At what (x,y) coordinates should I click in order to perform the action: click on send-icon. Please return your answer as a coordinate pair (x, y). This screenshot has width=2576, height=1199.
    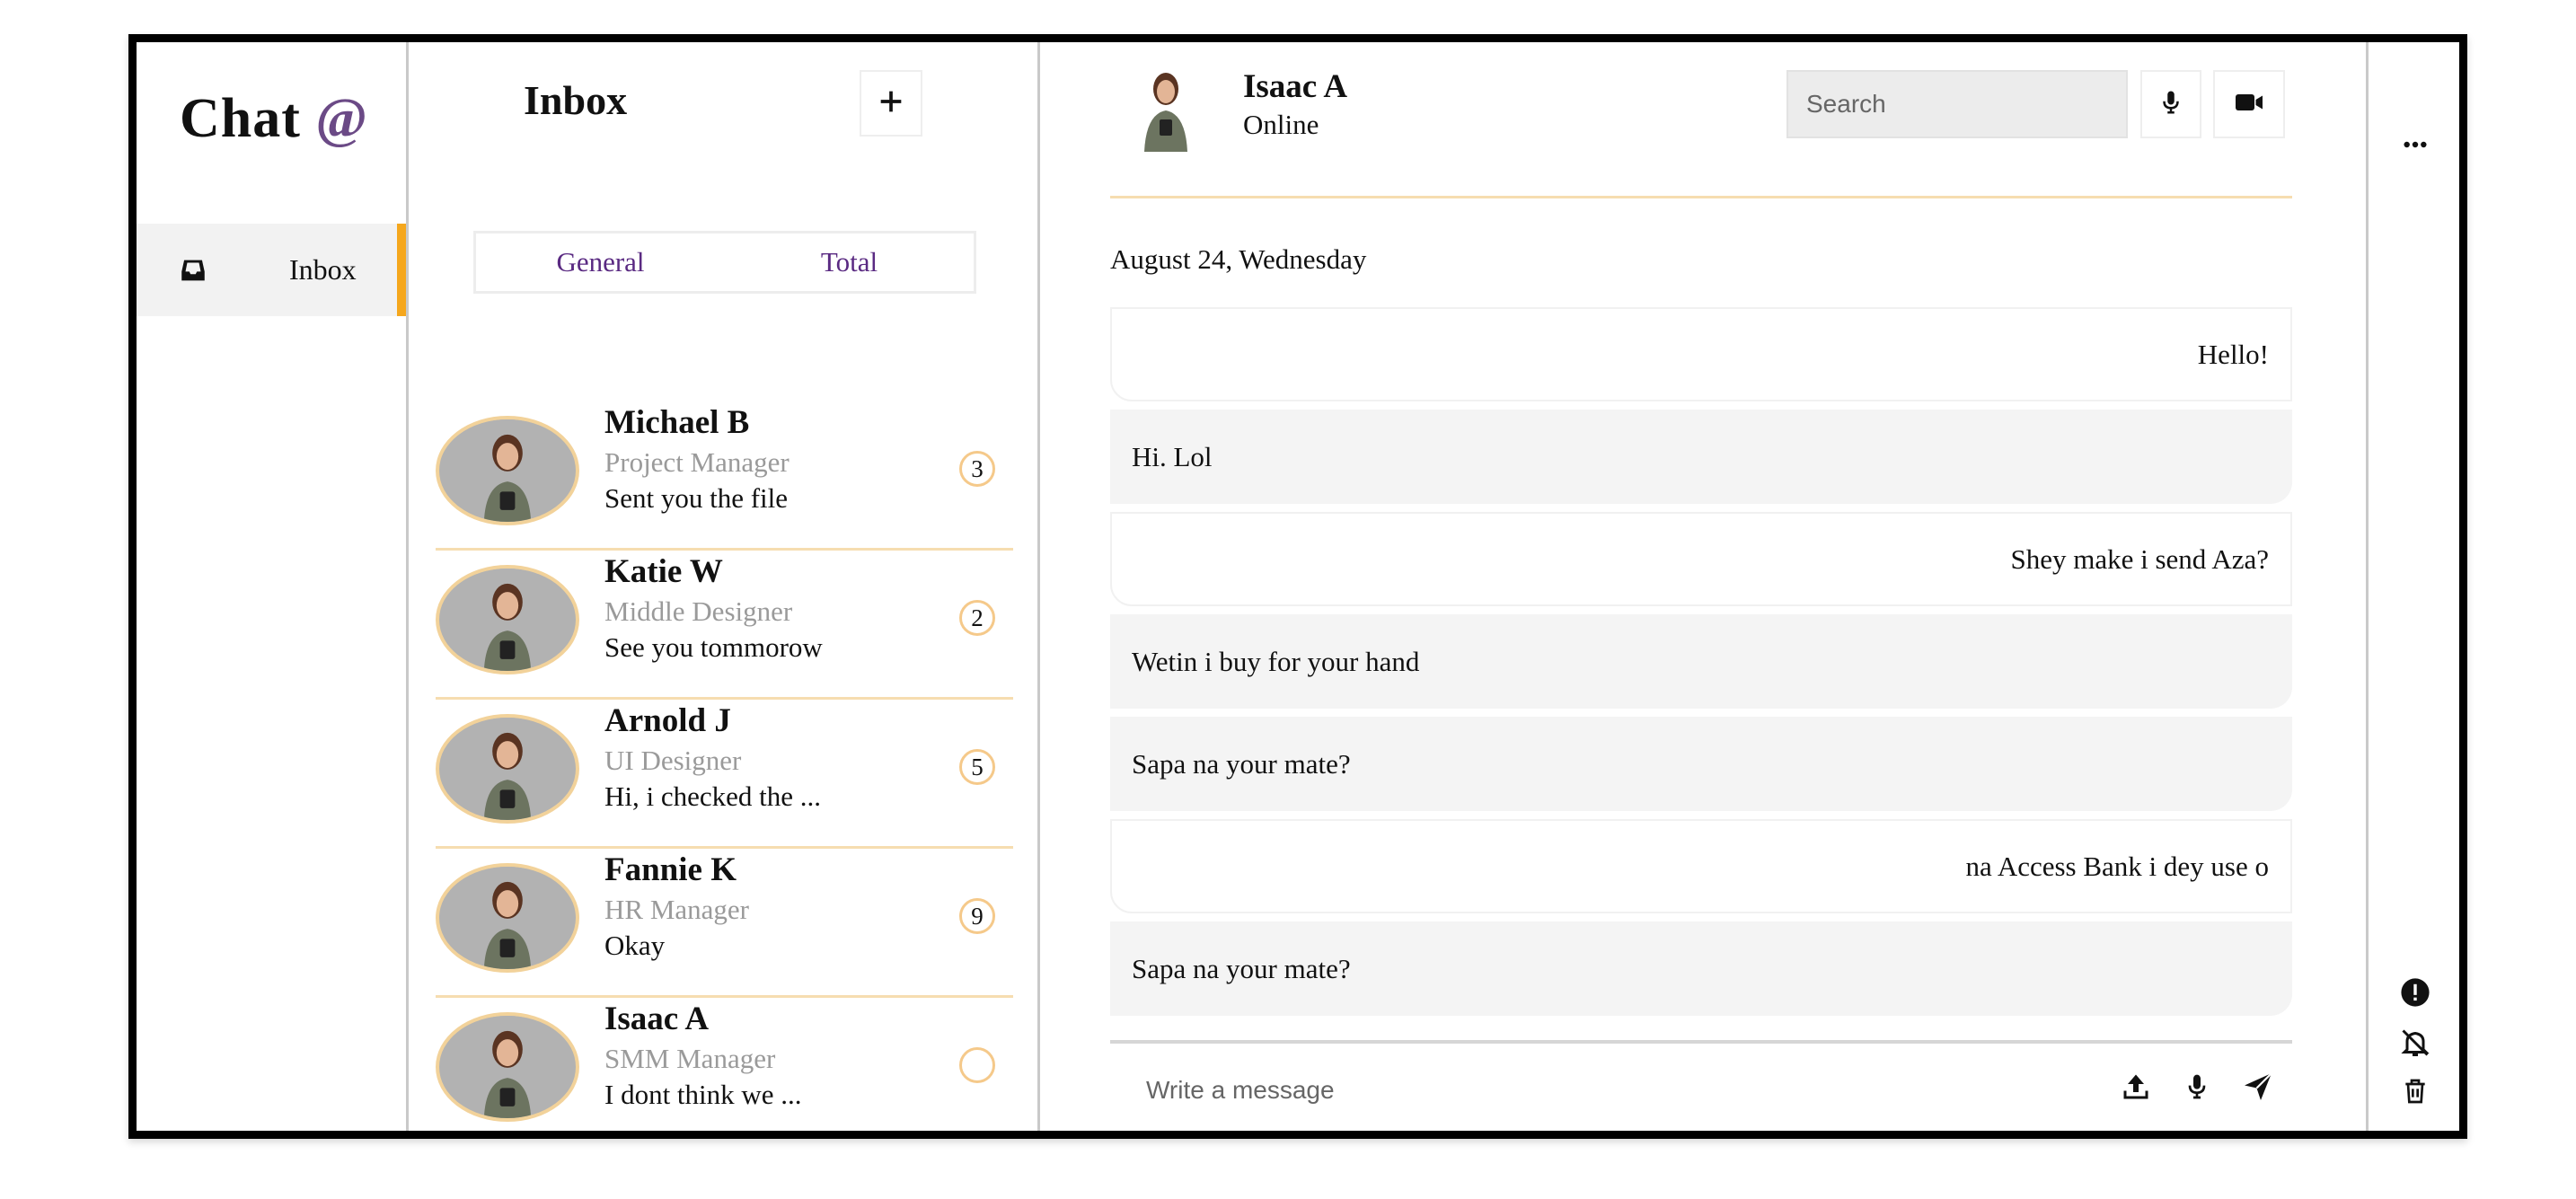
    Looking at the image, I should click on (2258, 1089).